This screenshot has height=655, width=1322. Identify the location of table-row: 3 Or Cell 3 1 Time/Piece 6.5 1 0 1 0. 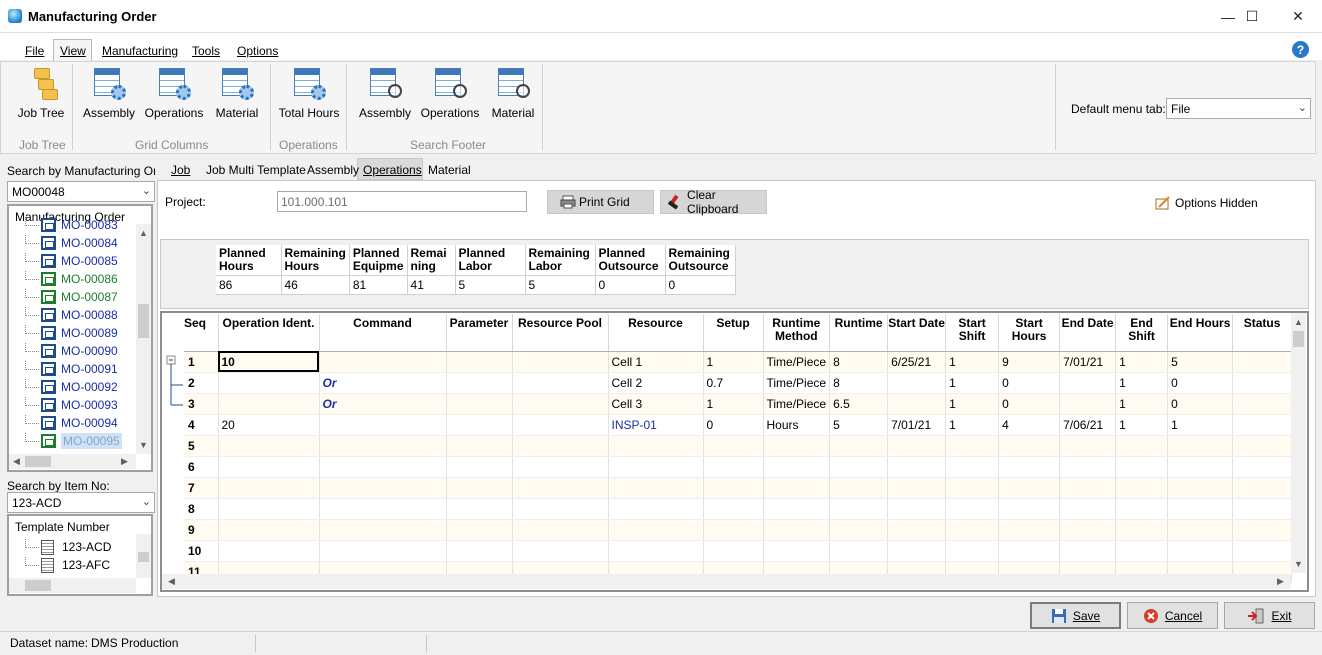
(738, 404).